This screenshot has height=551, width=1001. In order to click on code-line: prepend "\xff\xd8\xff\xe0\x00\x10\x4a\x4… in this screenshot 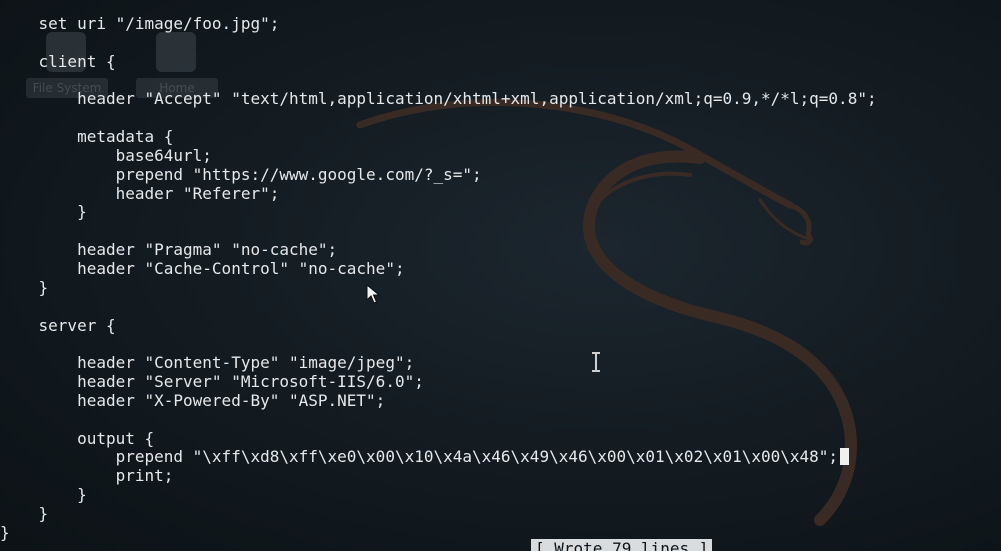, I will do `click(500, 457)`.